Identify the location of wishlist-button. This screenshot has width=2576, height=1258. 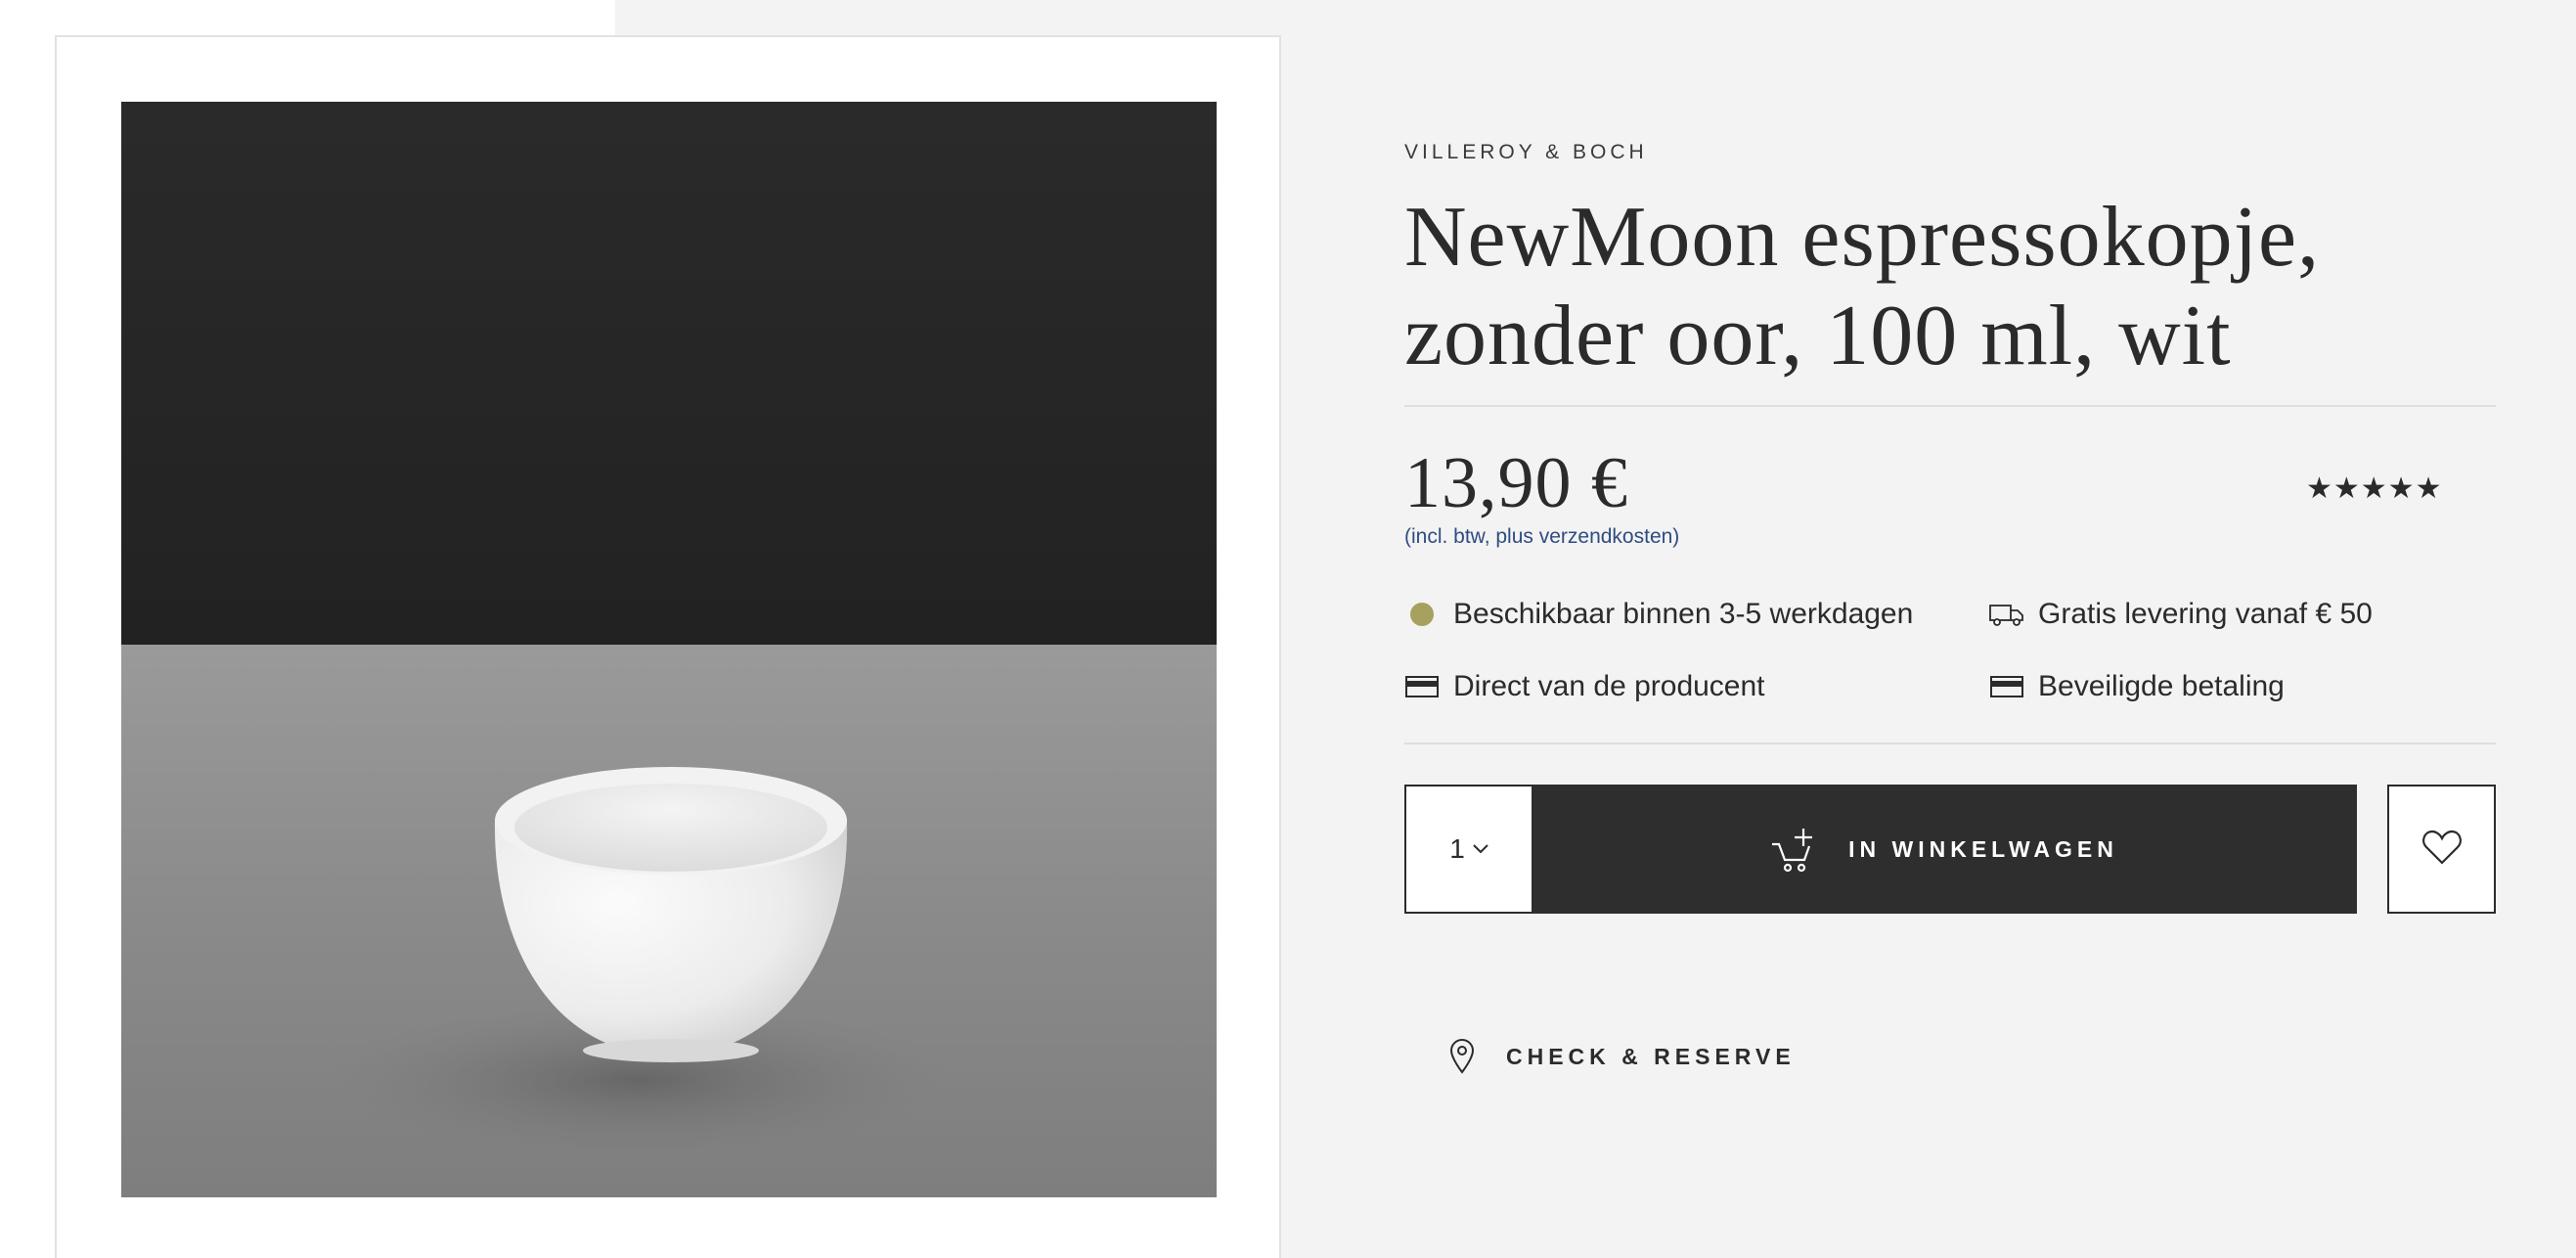
(2441, 850).